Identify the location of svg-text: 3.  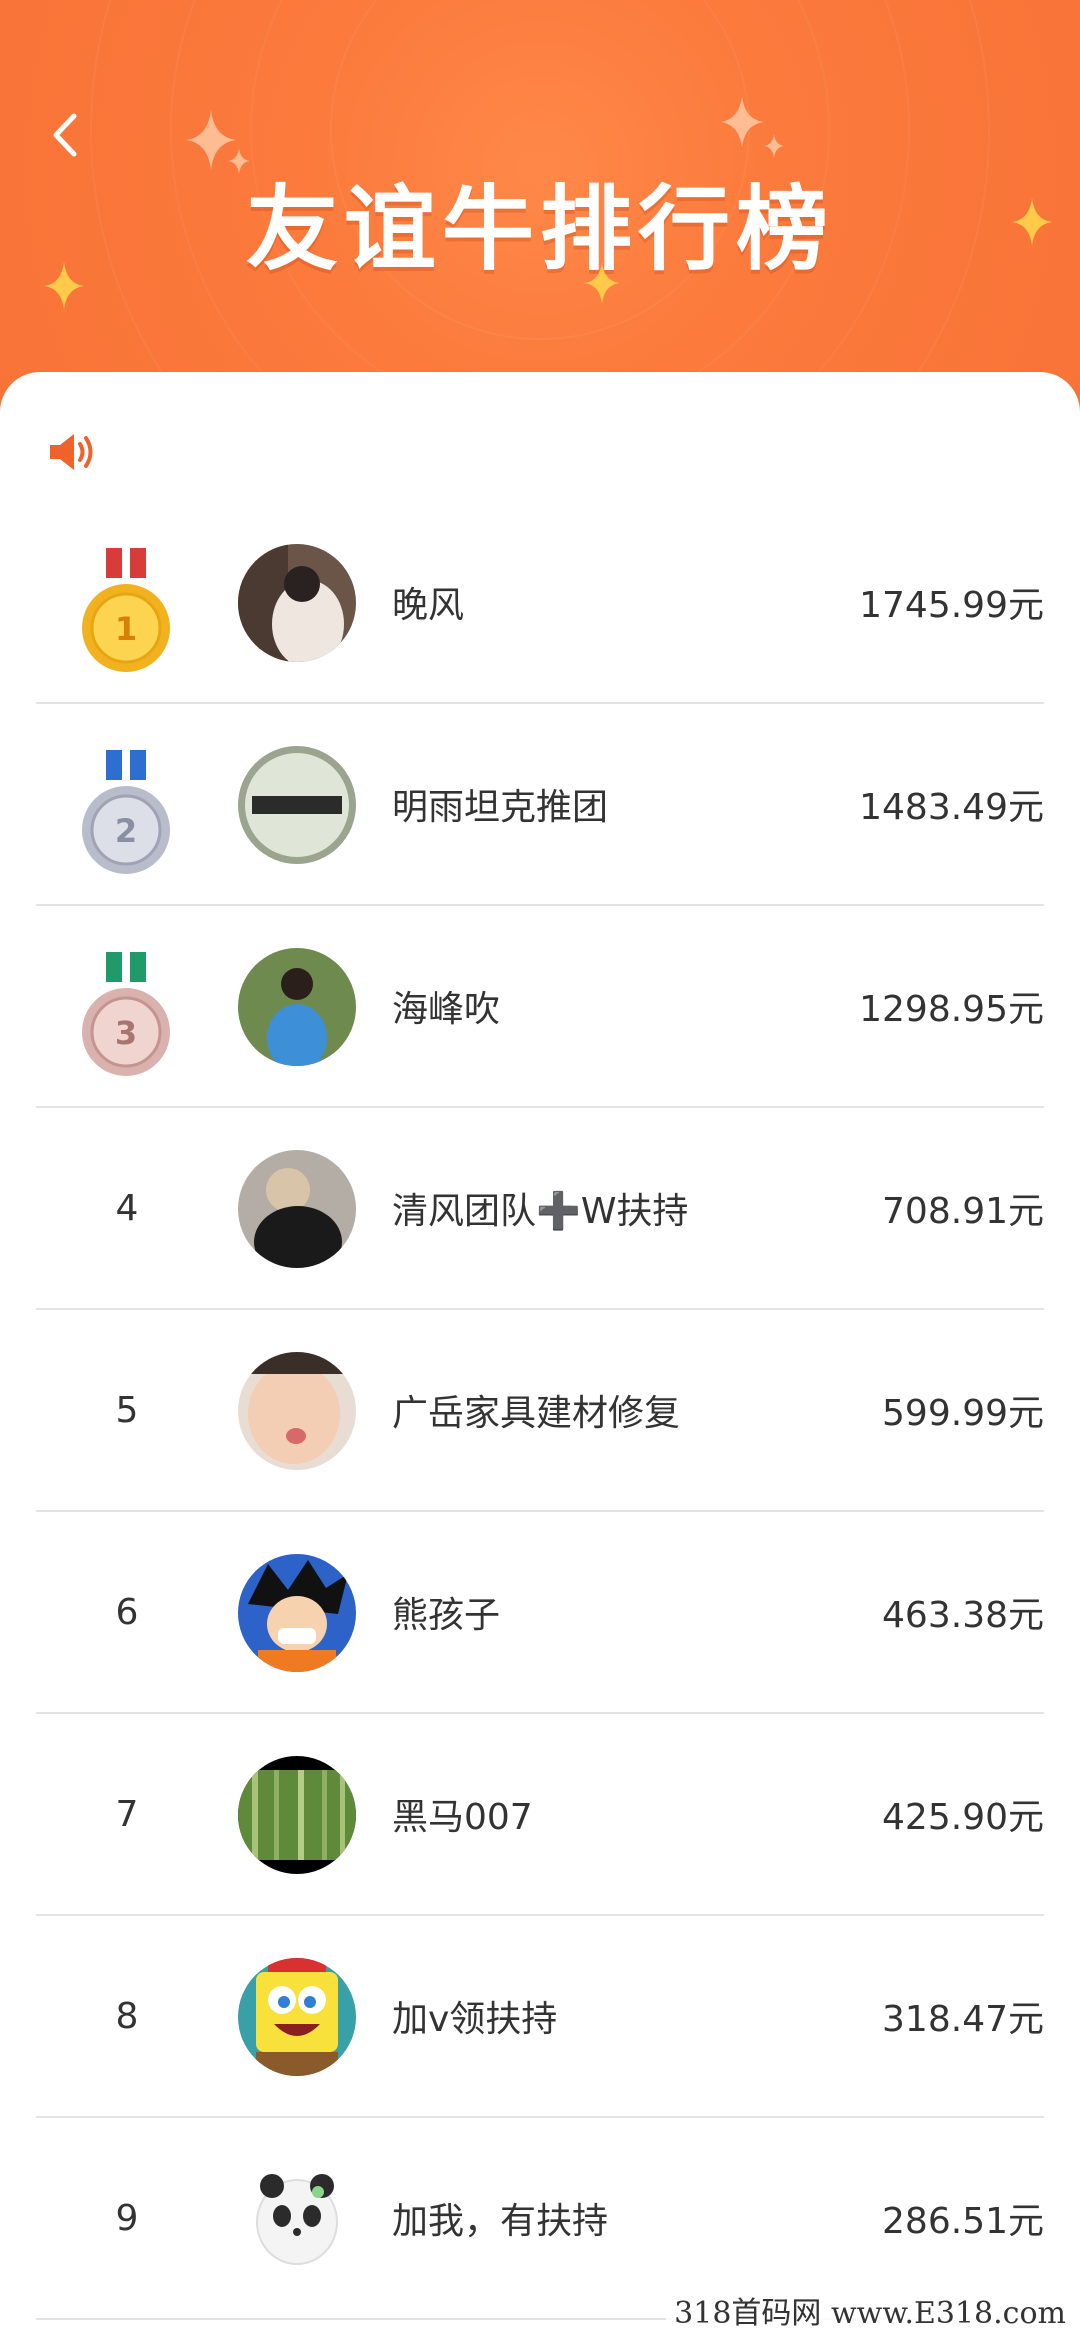
(126, 1033).